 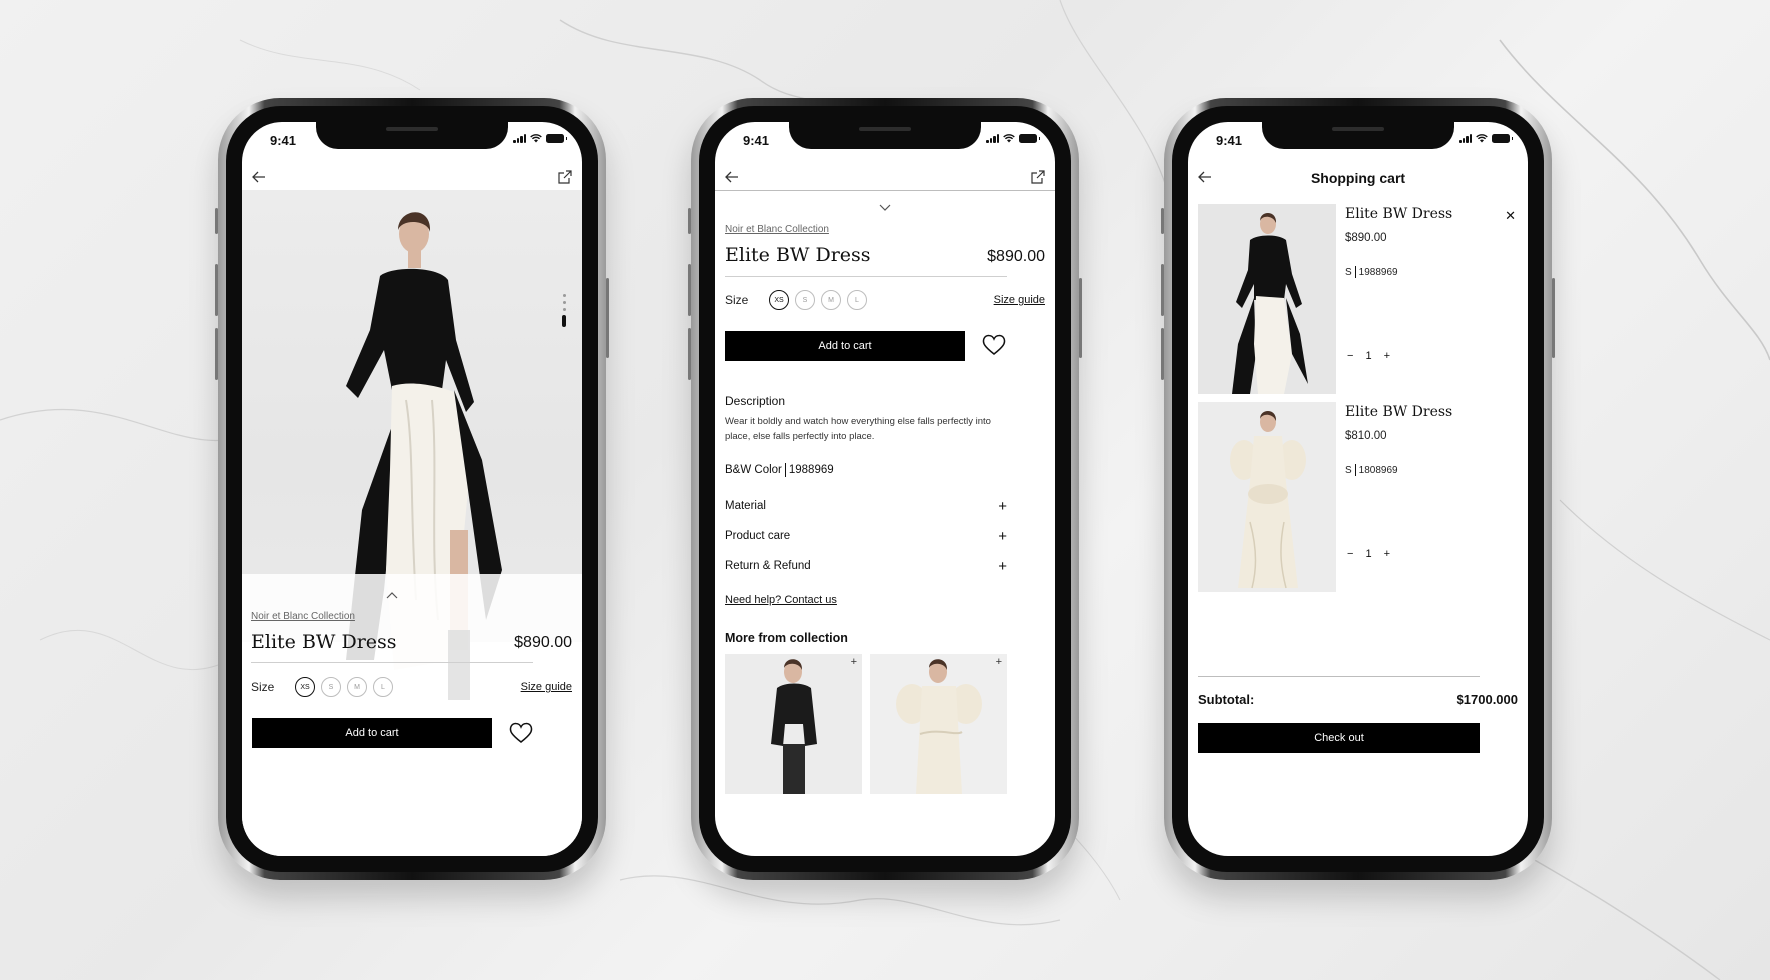 I want to click on quantity-stepper: − 1 +, so click(x=1368, y=554).